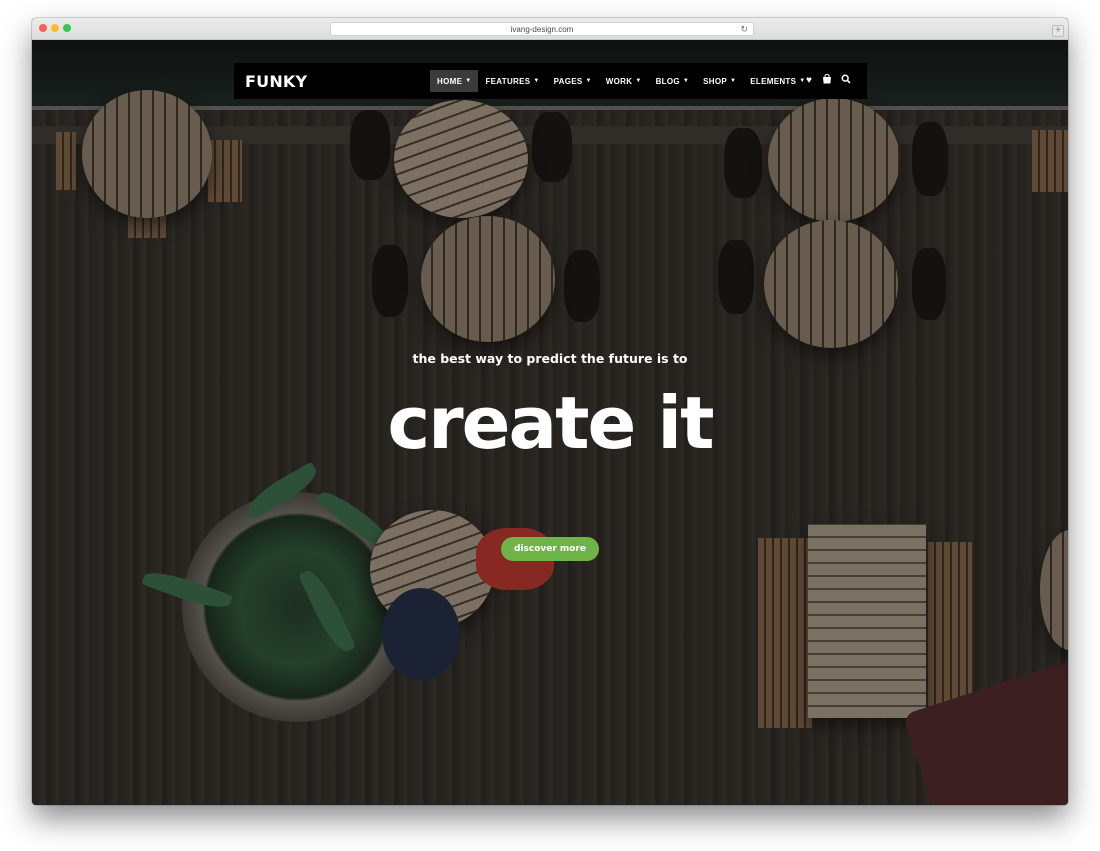  Describe the element at coordinates (1058, 31) in the screenshot. I see `new-tab-button: +` at that location.